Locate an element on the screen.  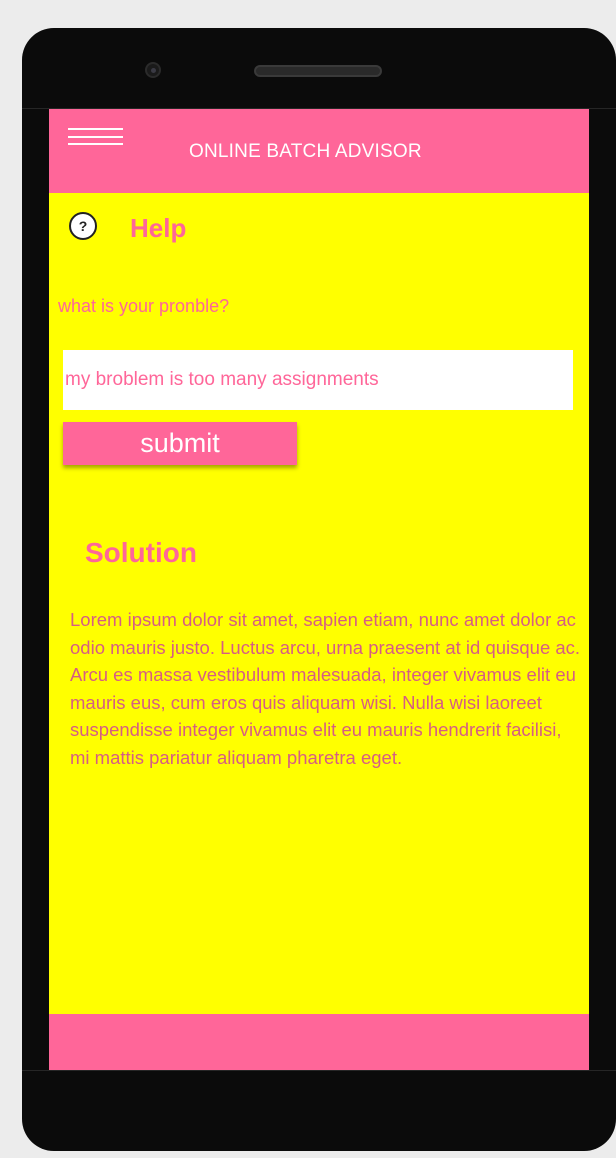
speaker-icon is located at coordinates (318, 71).